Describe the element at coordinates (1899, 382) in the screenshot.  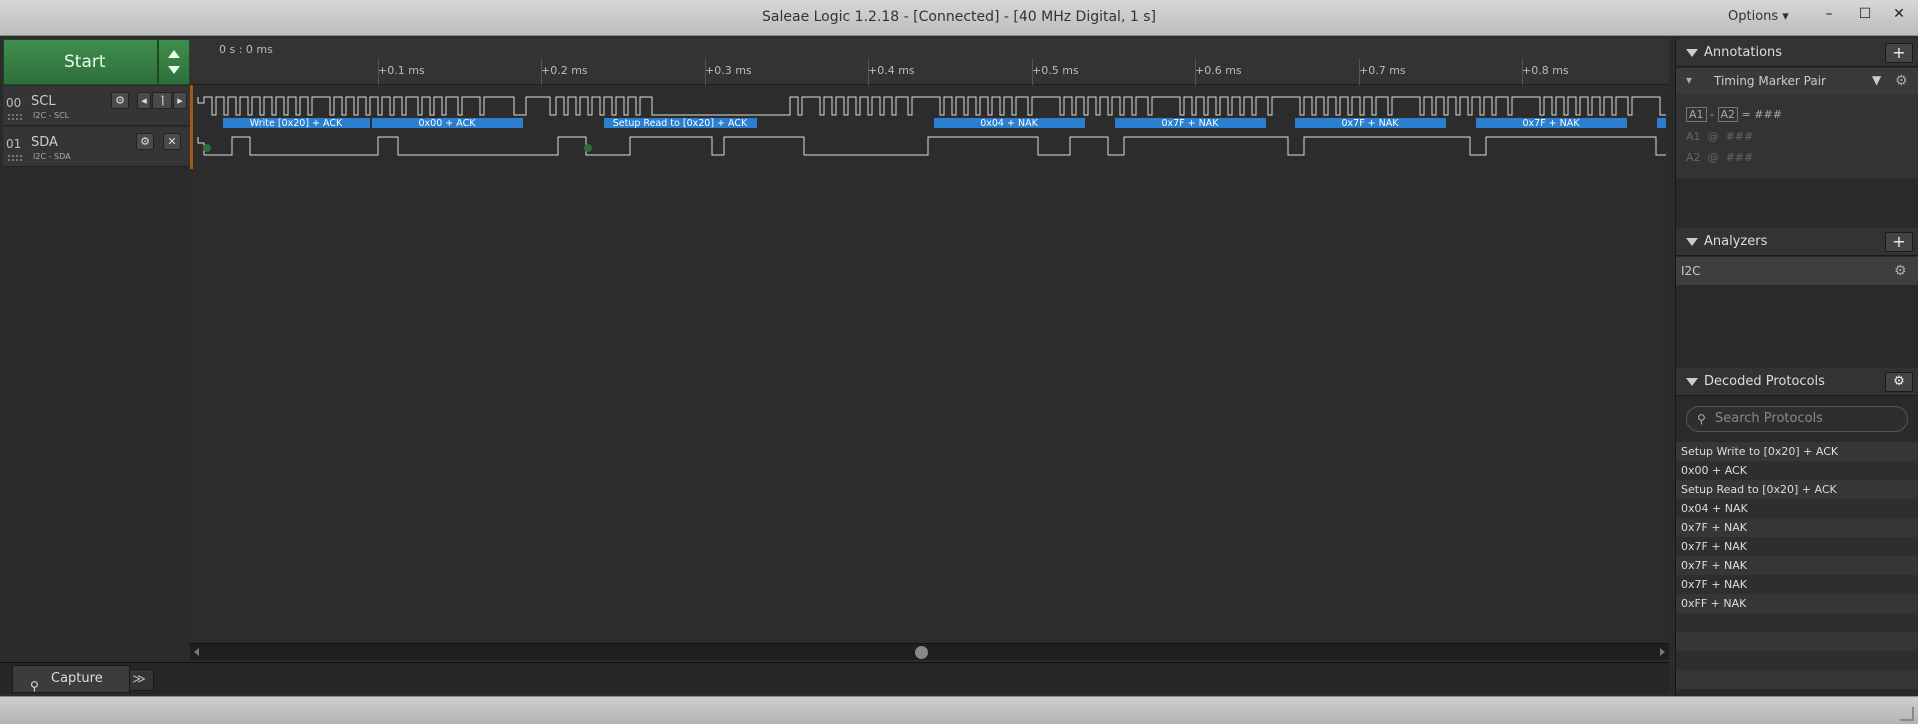
I see `decoded-settings-gear-icon: ⚙` at that location.